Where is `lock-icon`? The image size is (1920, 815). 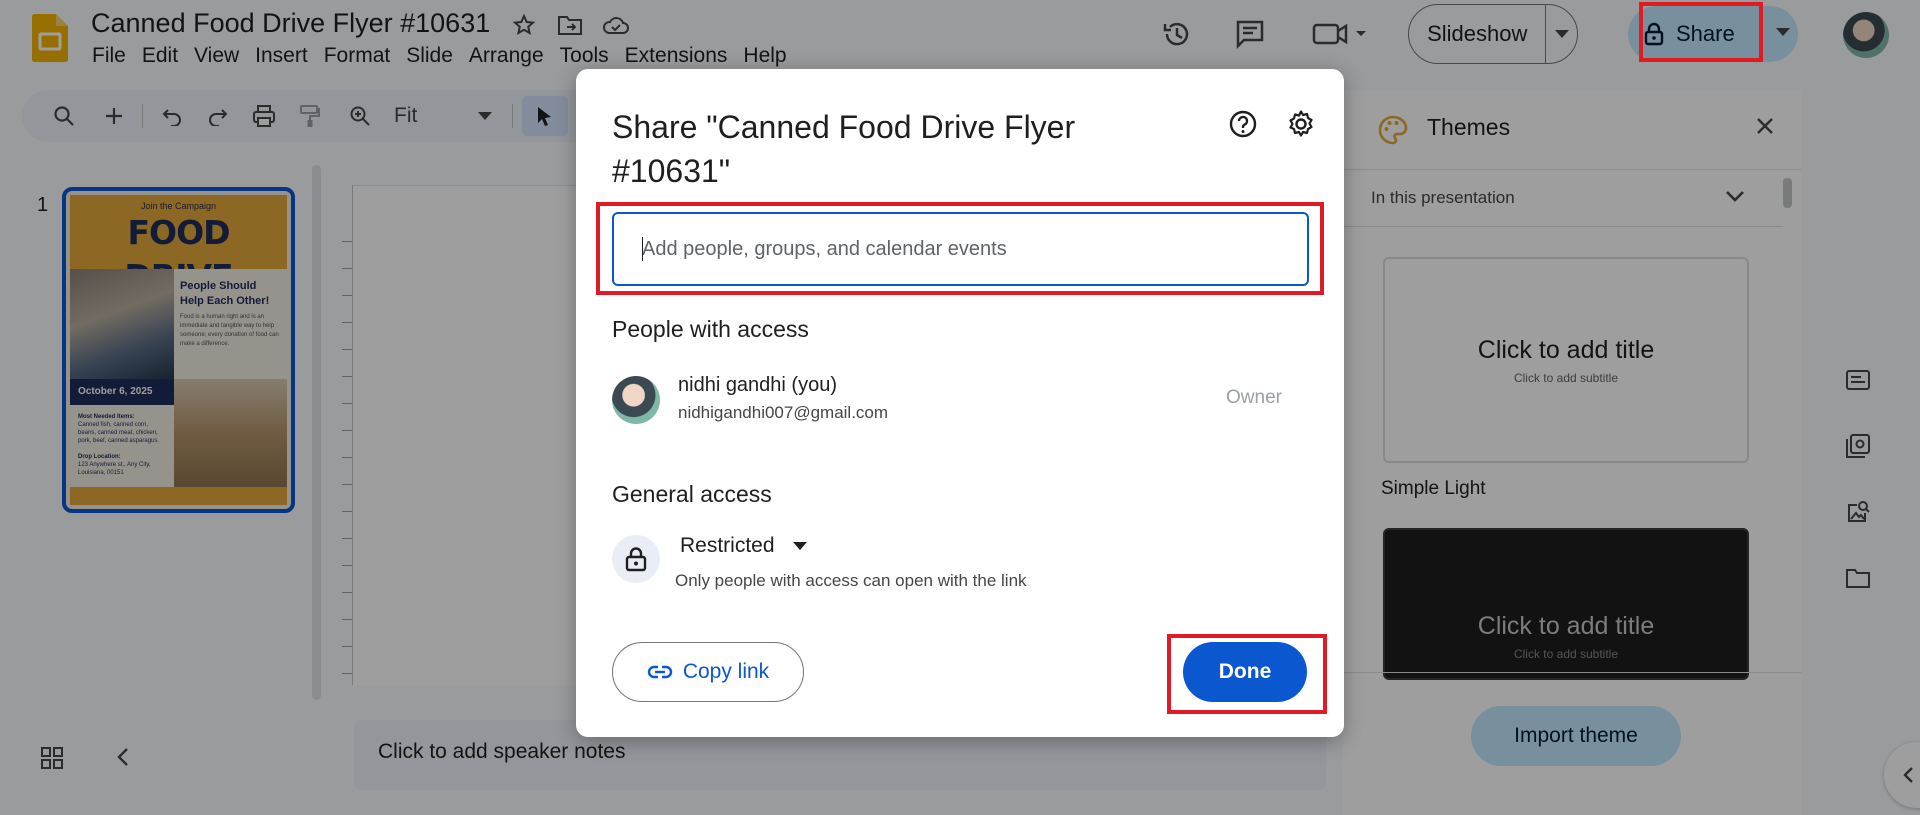
lock-icon is located at coordinates (636, 559).